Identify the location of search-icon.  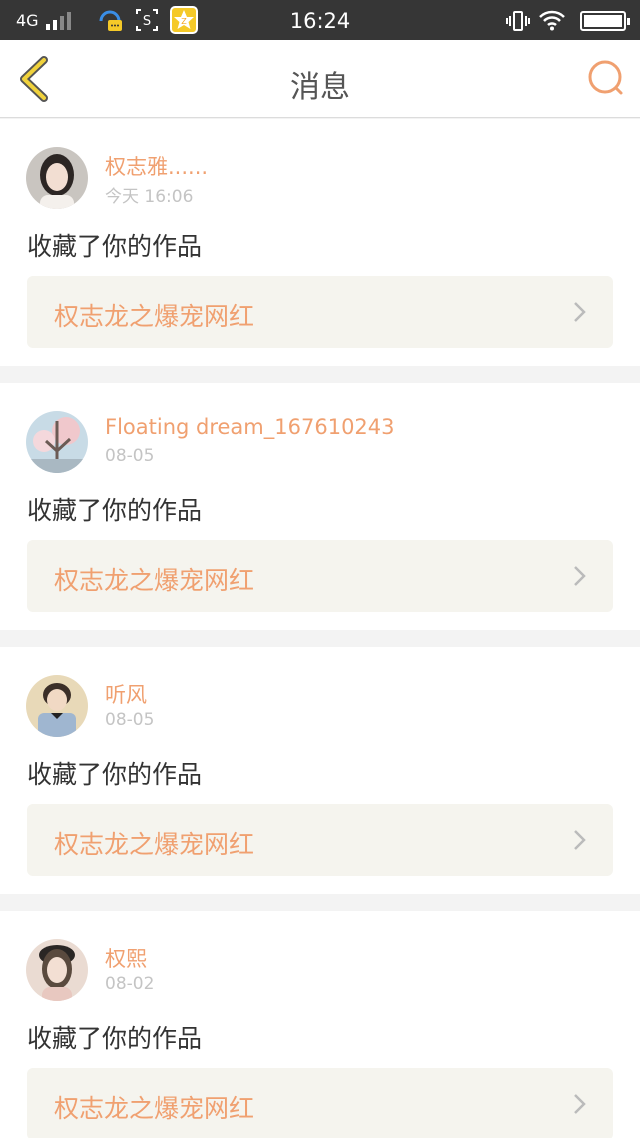
(605, 77).